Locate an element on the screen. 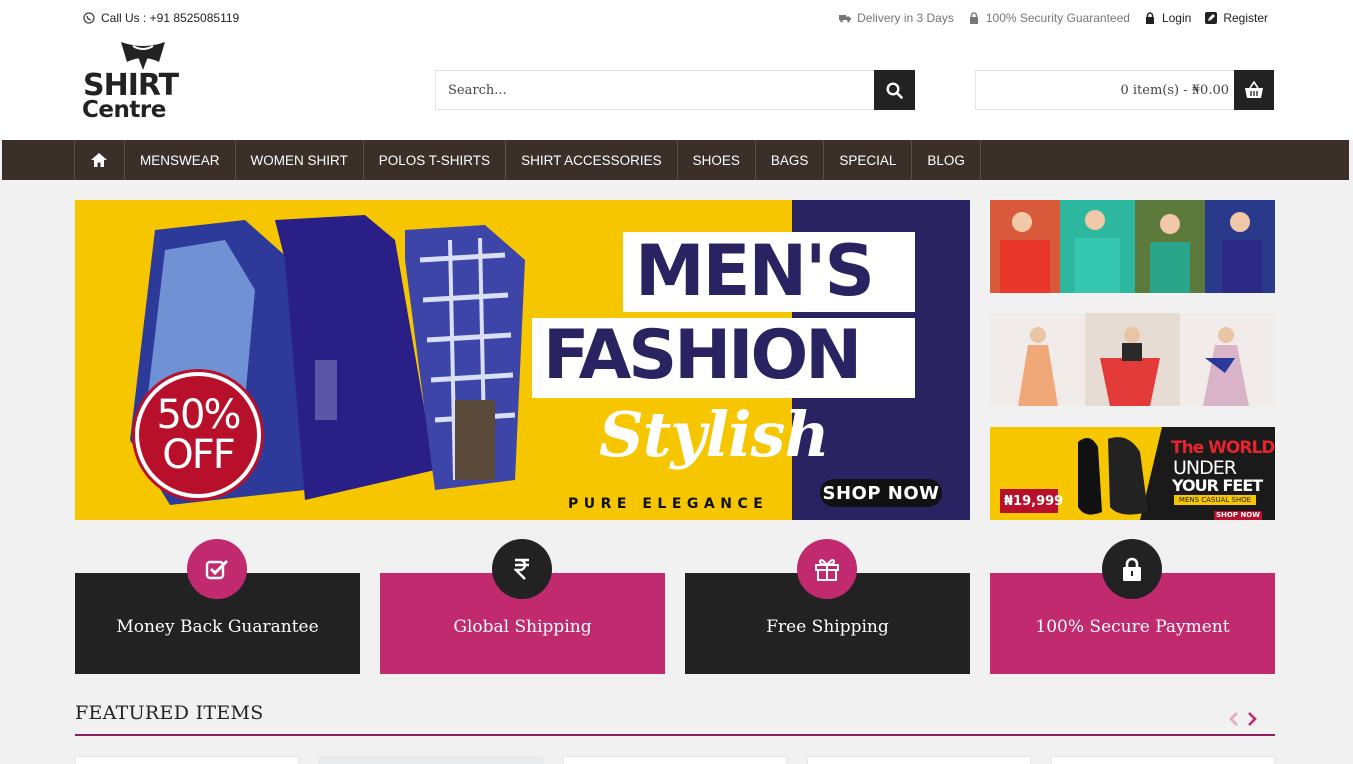 This screenshot has width=1353, height=764. whatsapp-icon is located at coordinates (89, 18).